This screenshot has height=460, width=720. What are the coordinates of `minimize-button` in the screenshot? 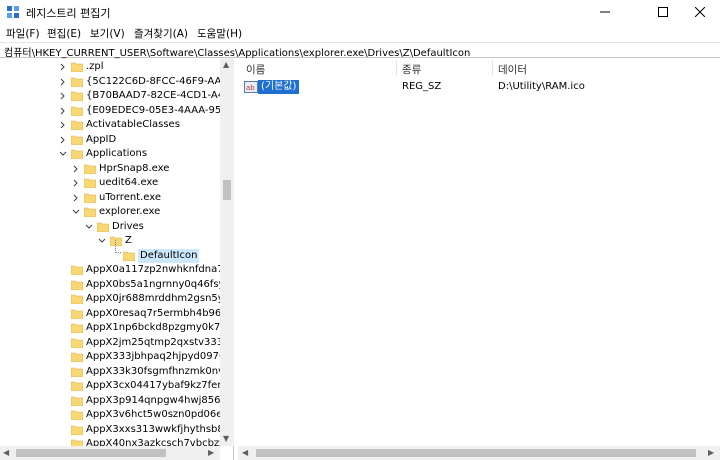 It's located at (605, 12).